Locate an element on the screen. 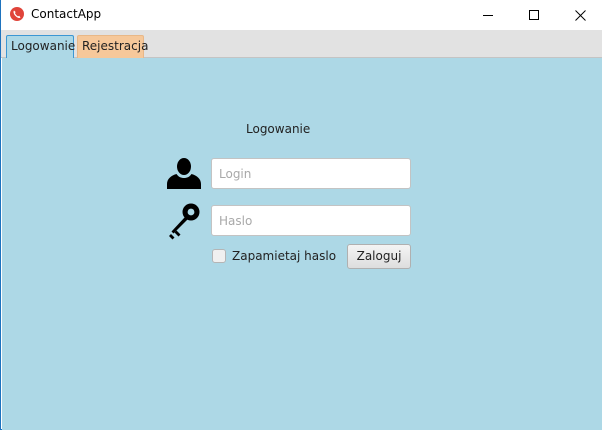 The height and width of the screenshot is (430, 602). minimize-icon is located at coordinates (488, 15).